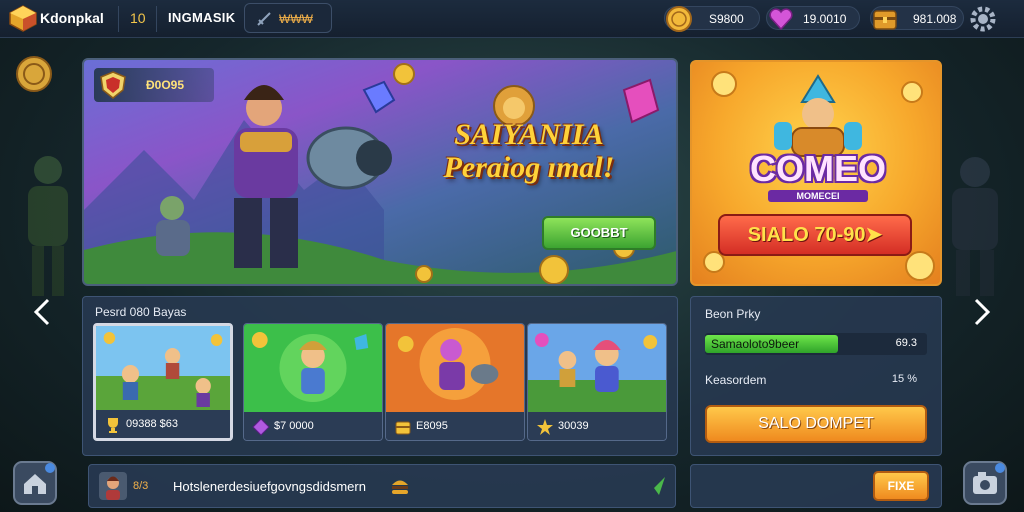 This screenshot has width=1024, height=512. I want to click on player-name: INGMASIK, so click(201, 17).